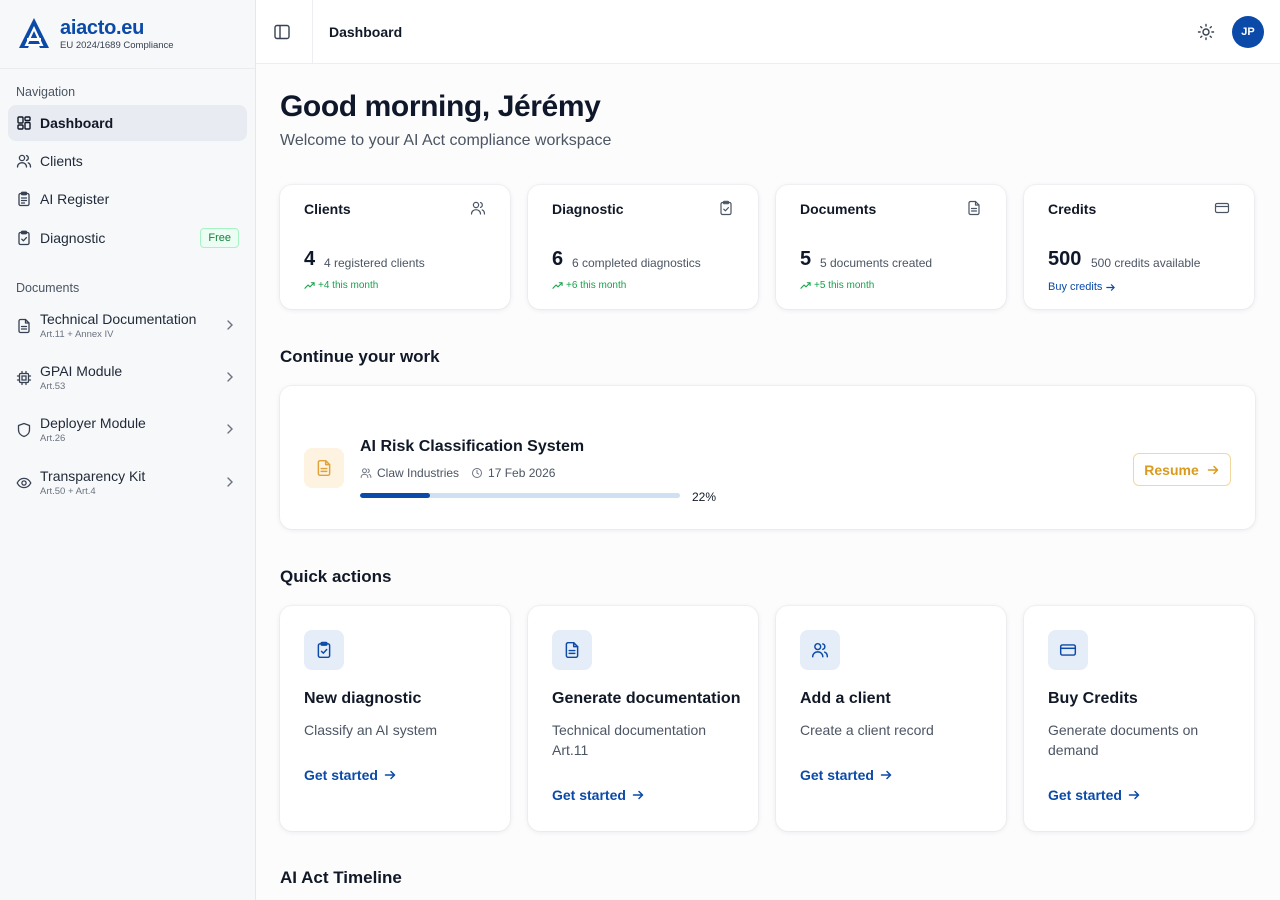 Image resolution: width=1280 pixels, height=900 pixels. I want to click on sidebar-item-label: AI Register, so click(75, 199).